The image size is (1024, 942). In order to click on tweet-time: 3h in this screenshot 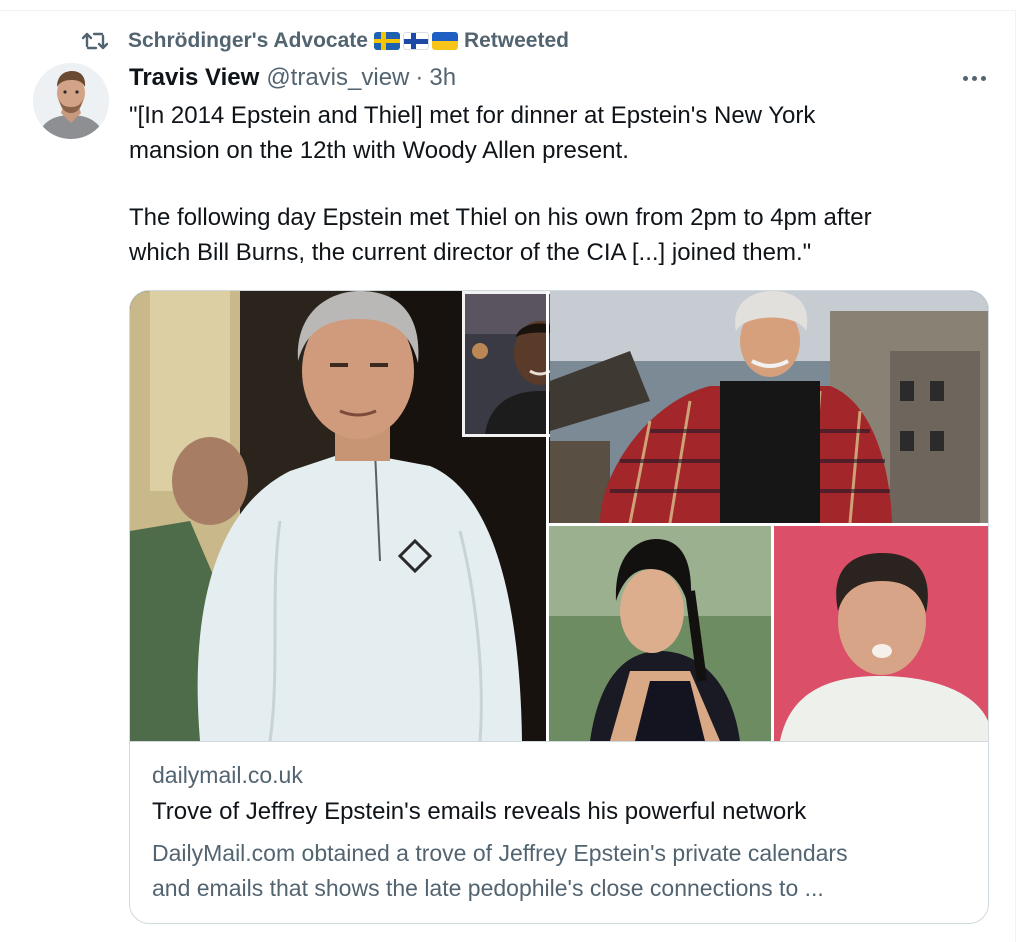, I will do `click(442, 78)`.